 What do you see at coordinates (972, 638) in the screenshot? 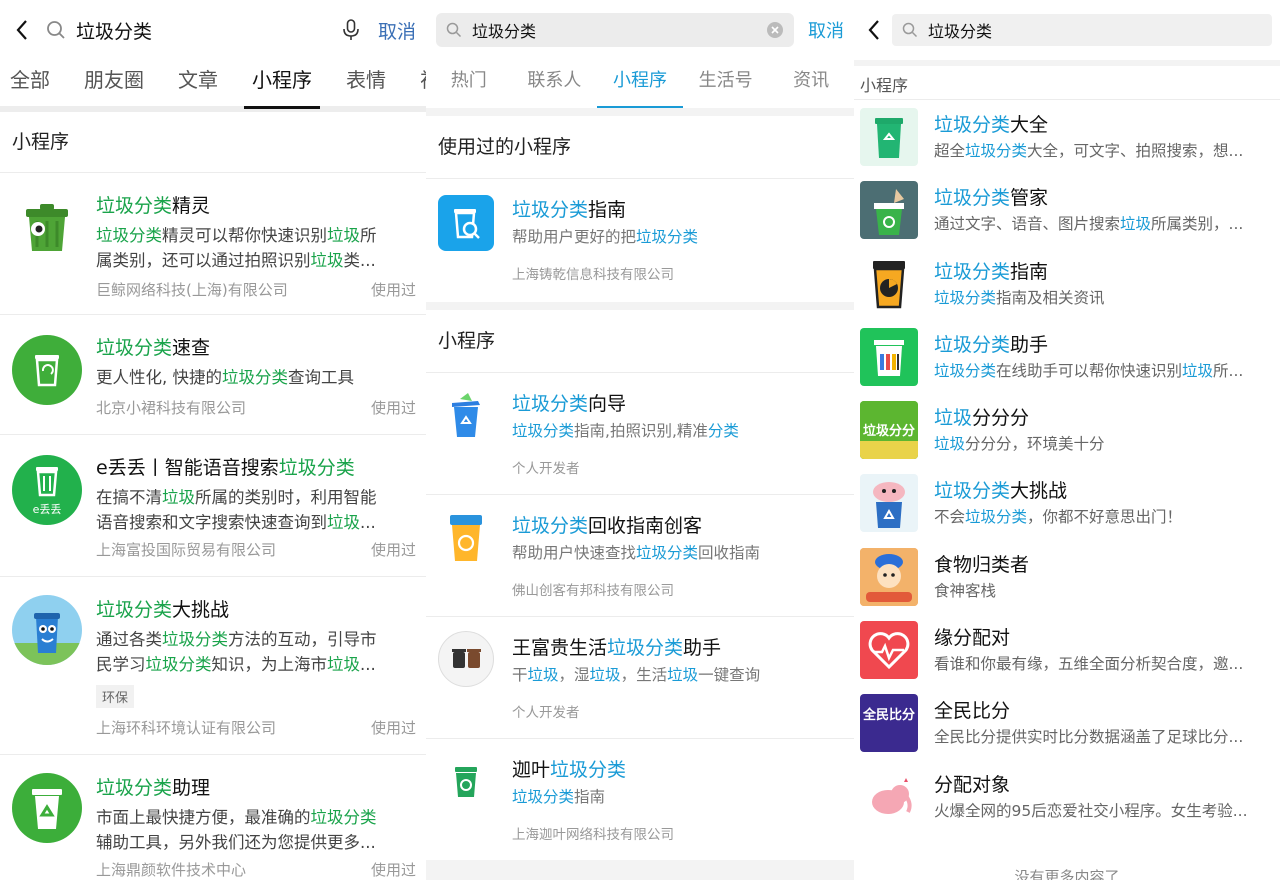
I see `item-title: 缘分配对` at bounding box center [972, 638].